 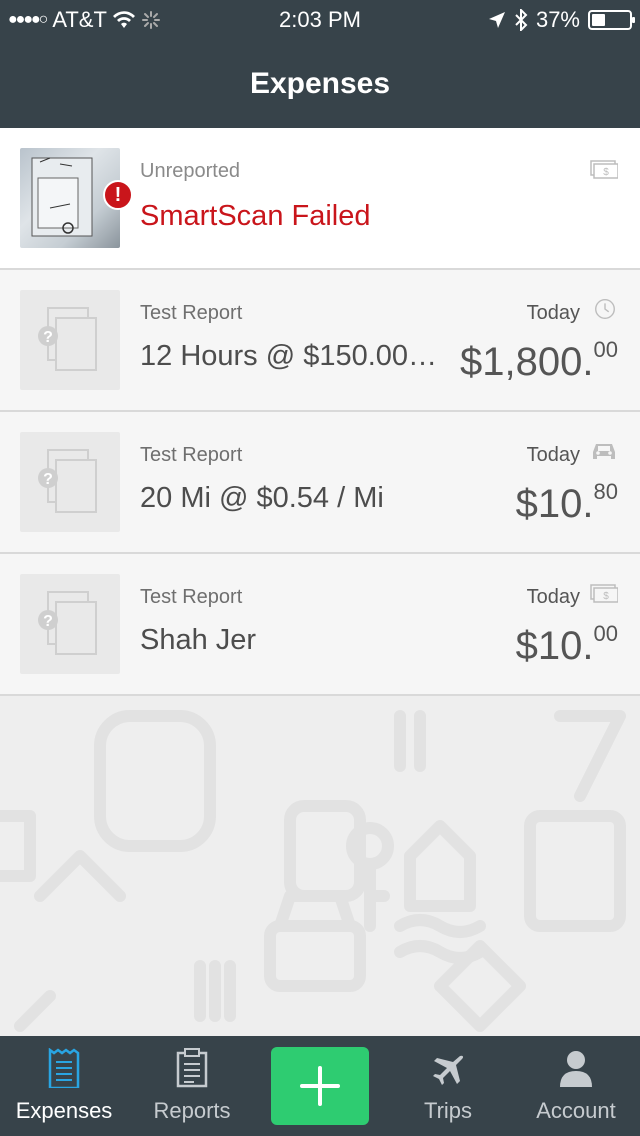 I want to click on expense-title: Shah Jer, so click(x=198, y=640).